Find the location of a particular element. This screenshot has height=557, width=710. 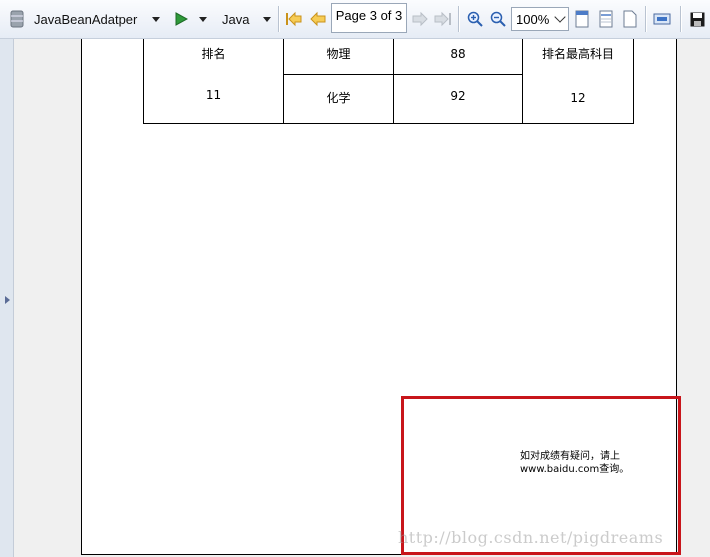

zoom-out-icon is located at coordinates (498, 19).